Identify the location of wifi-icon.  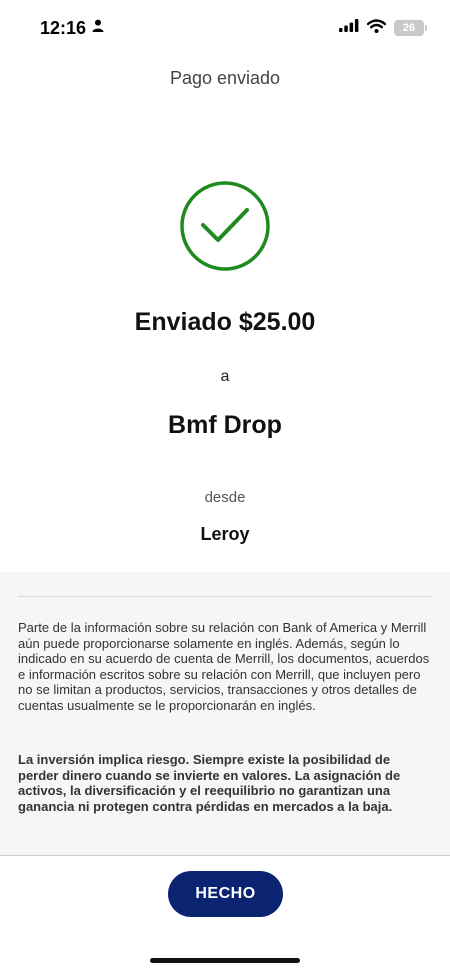
(376, 28).